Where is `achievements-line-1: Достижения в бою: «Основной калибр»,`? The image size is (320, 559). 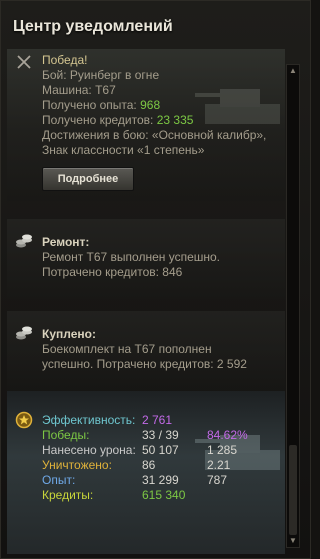
achievements-line-1: Достижения в бою: «Основной калибр», is located at coordinates (154, 135).